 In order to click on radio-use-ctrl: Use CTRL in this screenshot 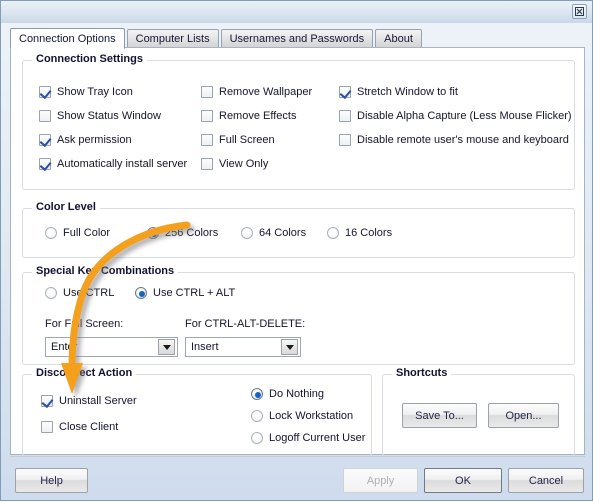, I will do `click(79, 293)`.